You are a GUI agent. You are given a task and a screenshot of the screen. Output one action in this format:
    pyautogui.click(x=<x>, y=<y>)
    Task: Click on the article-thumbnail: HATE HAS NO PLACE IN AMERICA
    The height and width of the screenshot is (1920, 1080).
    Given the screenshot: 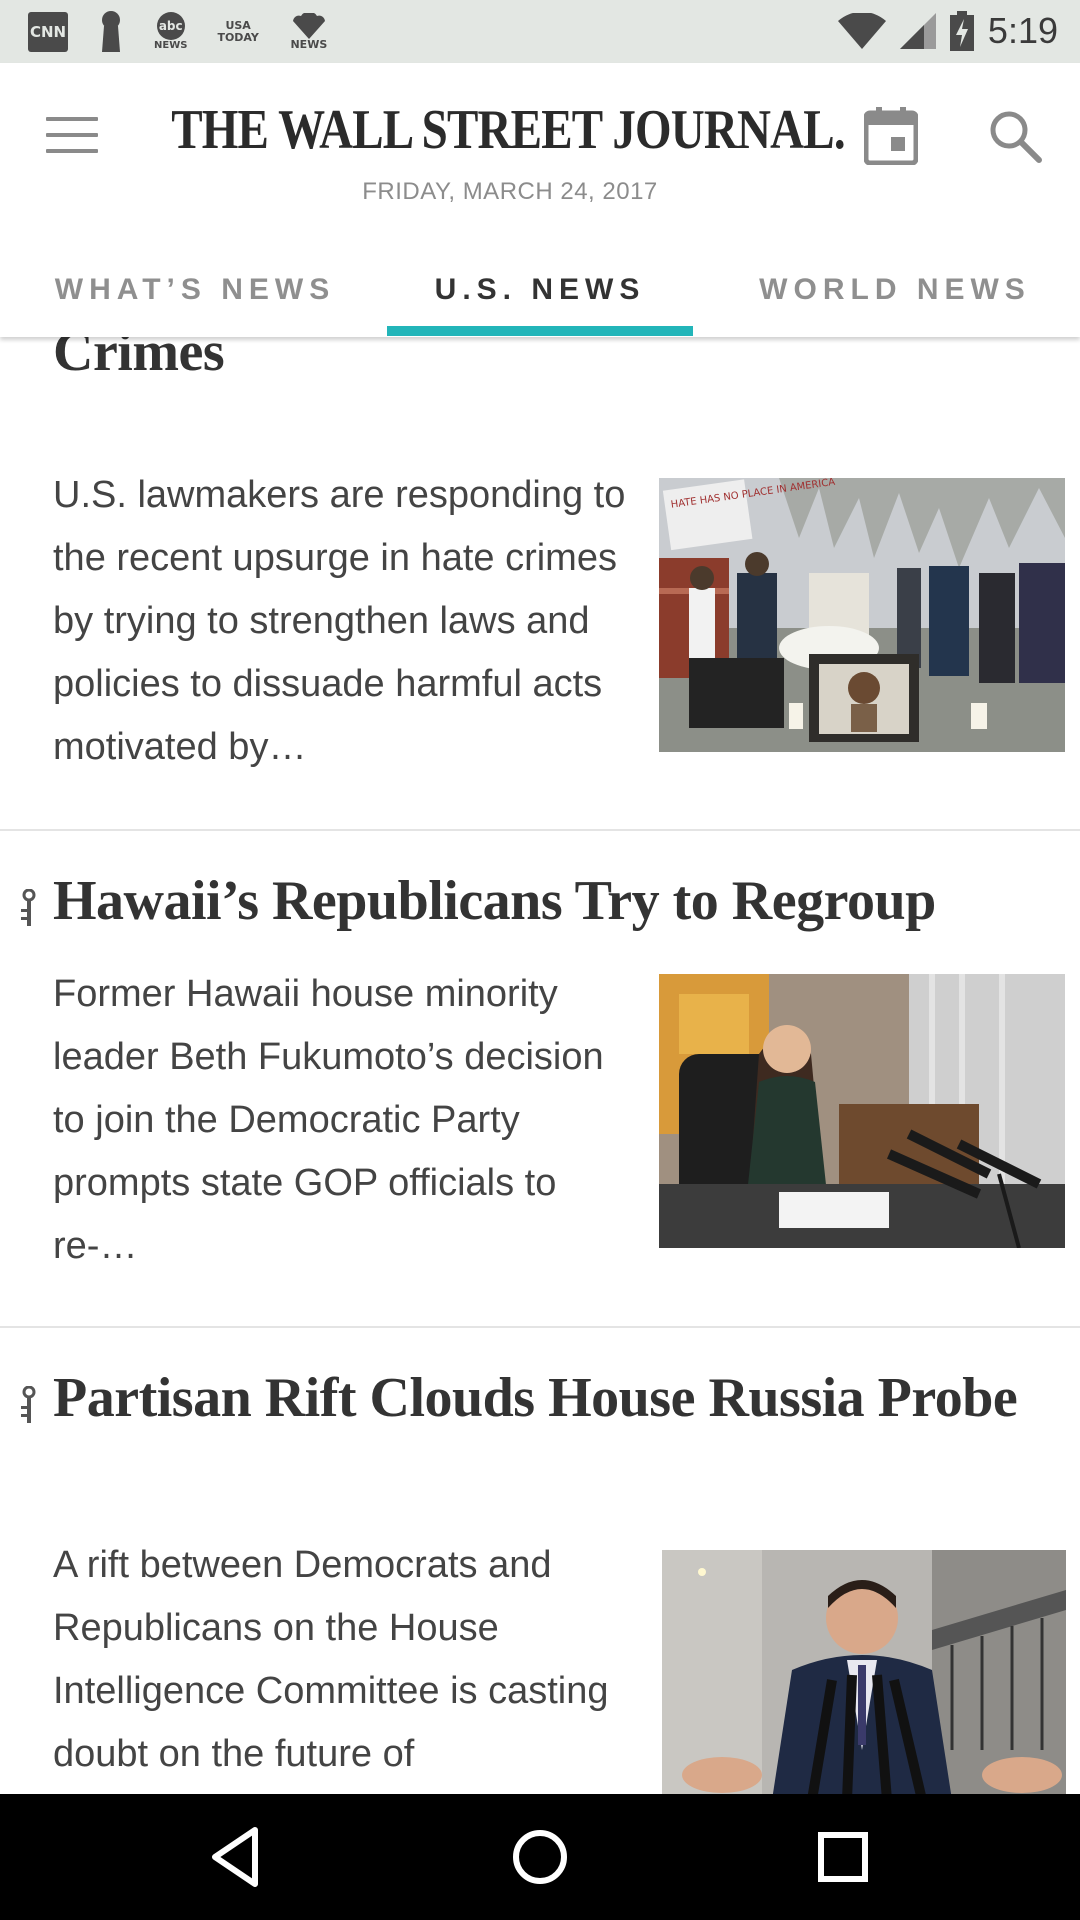 What is the action you would take?
    pyautogui.click(x=862, y=615)
    